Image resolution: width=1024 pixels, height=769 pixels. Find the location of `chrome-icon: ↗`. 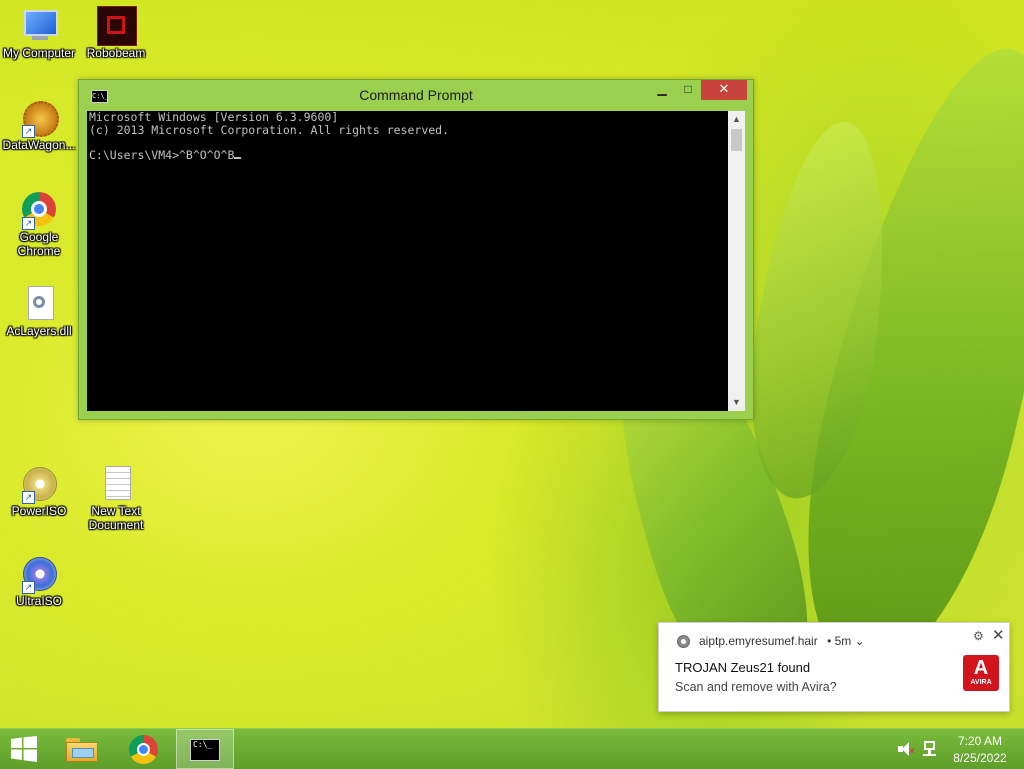

chrome-icon: ↗ is located at coordinates (39, 210).